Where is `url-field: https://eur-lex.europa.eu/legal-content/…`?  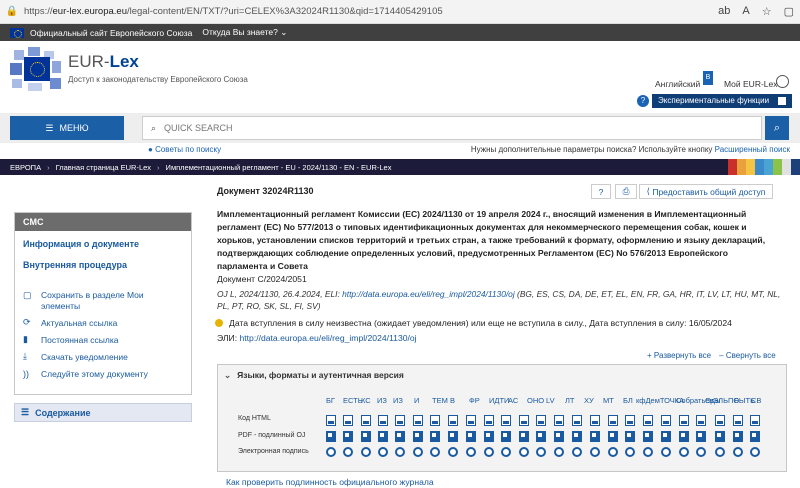 url-field: https://eur-lex.europa.eu/legal-content/… is located at coordinates (367, 11).